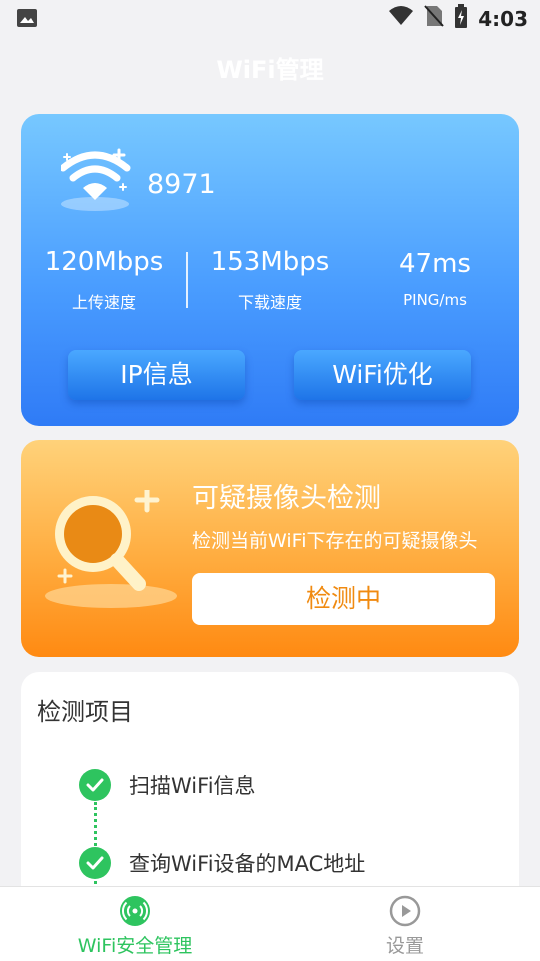  Describe the element at coordinates (343, 599) in the screenshot. I see `detecting-button: 检测中` at that location.